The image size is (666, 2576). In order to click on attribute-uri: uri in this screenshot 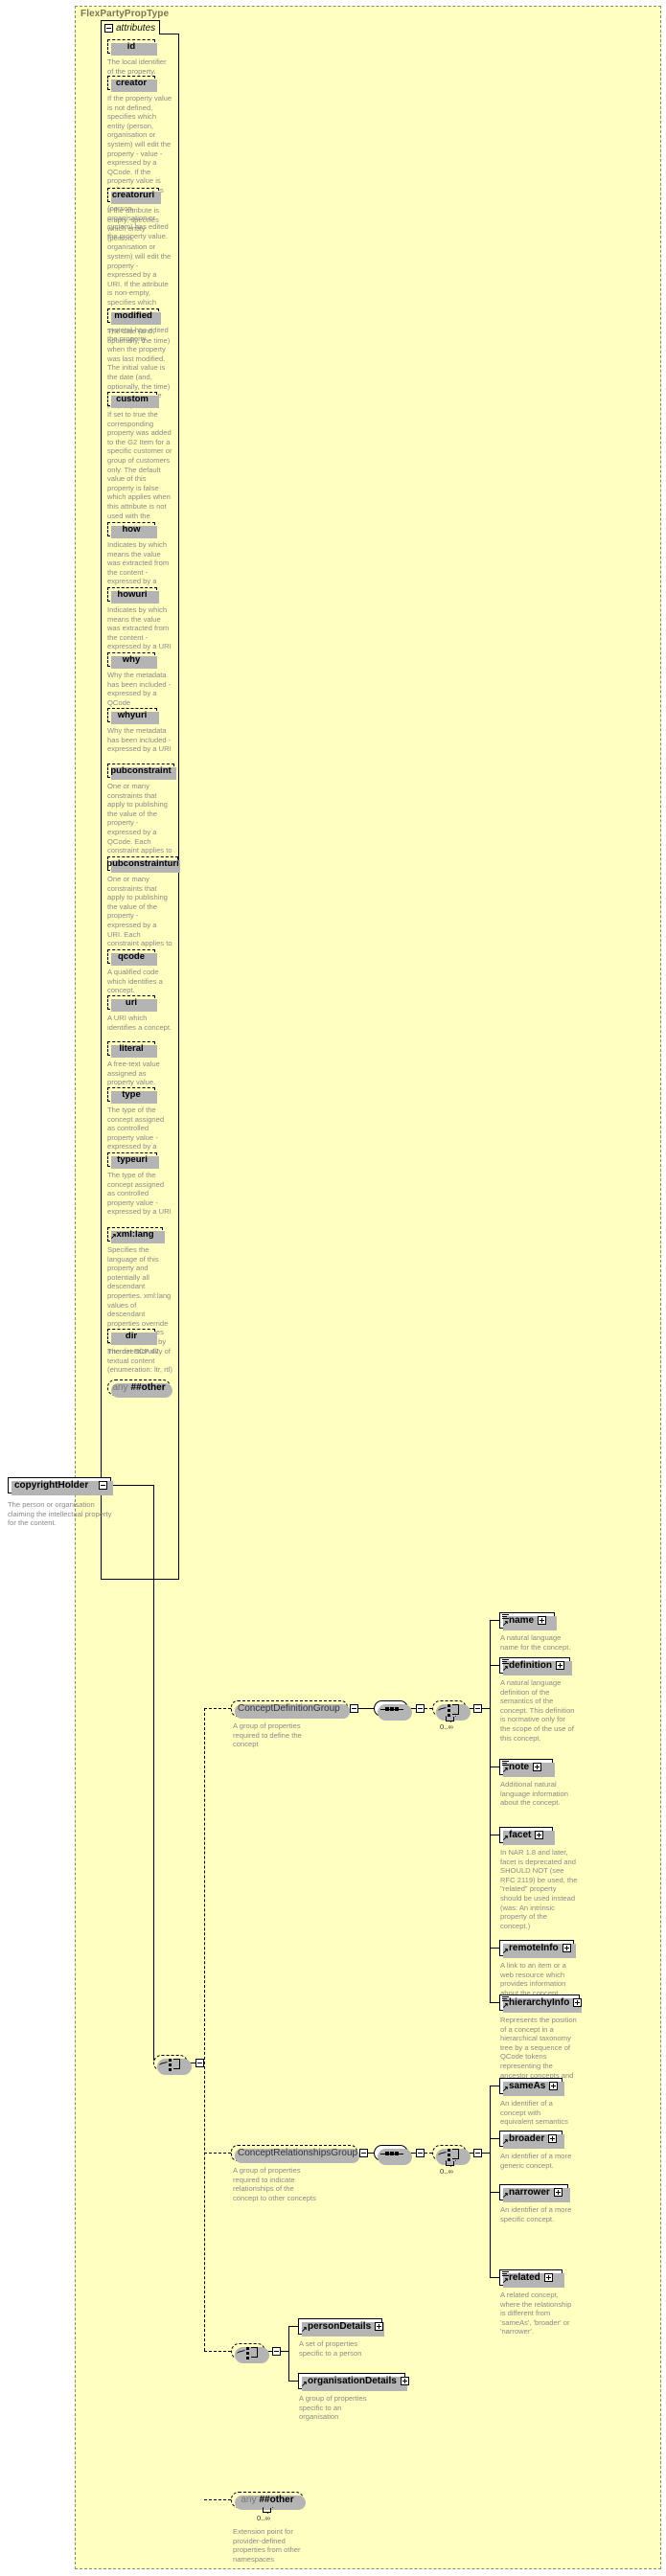, I will do `click(132, 1004)`.